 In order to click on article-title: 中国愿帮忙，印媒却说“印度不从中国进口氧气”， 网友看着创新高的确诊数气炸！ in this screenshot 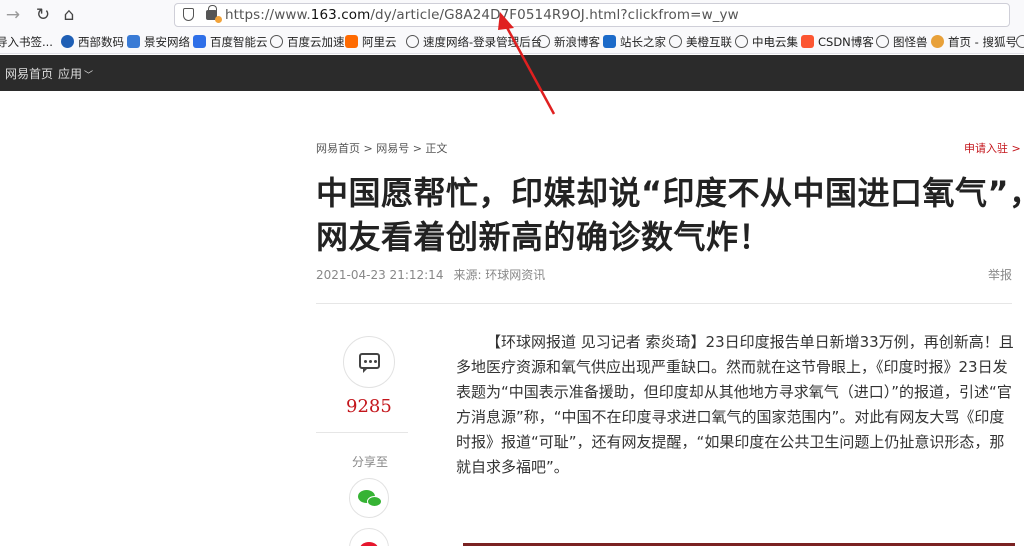, I will do `click(670, 215)`.